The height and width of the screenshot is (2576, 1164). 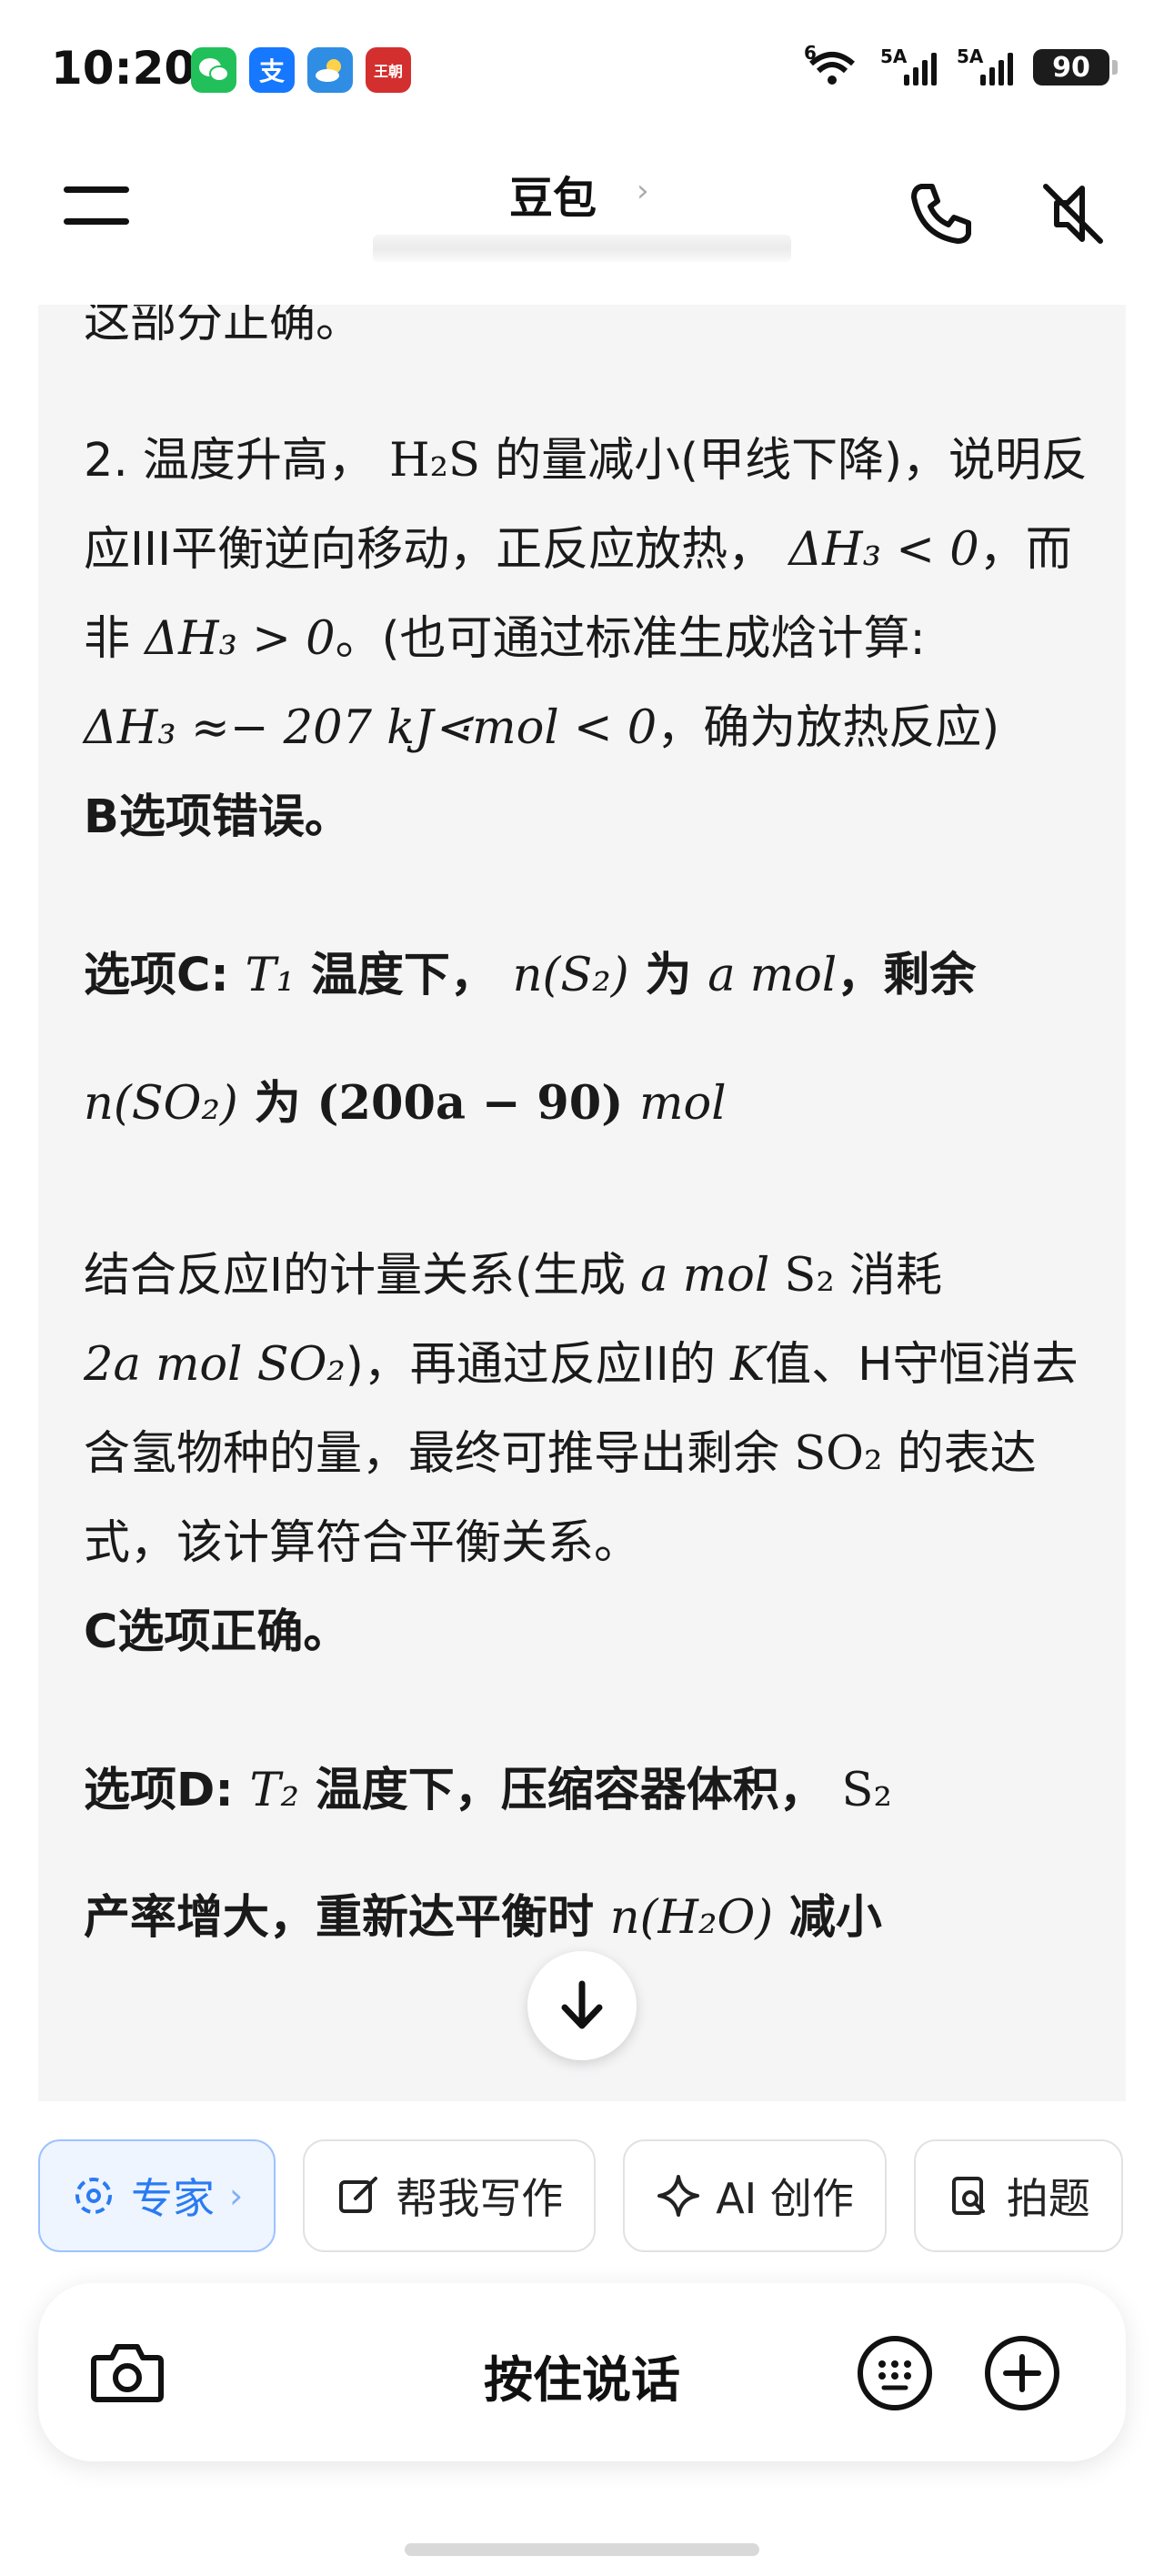 What do you see at coordinates (1022, 2373) in the screenshot?
I see `plus-icon` at bounding box center [1022, 2373].